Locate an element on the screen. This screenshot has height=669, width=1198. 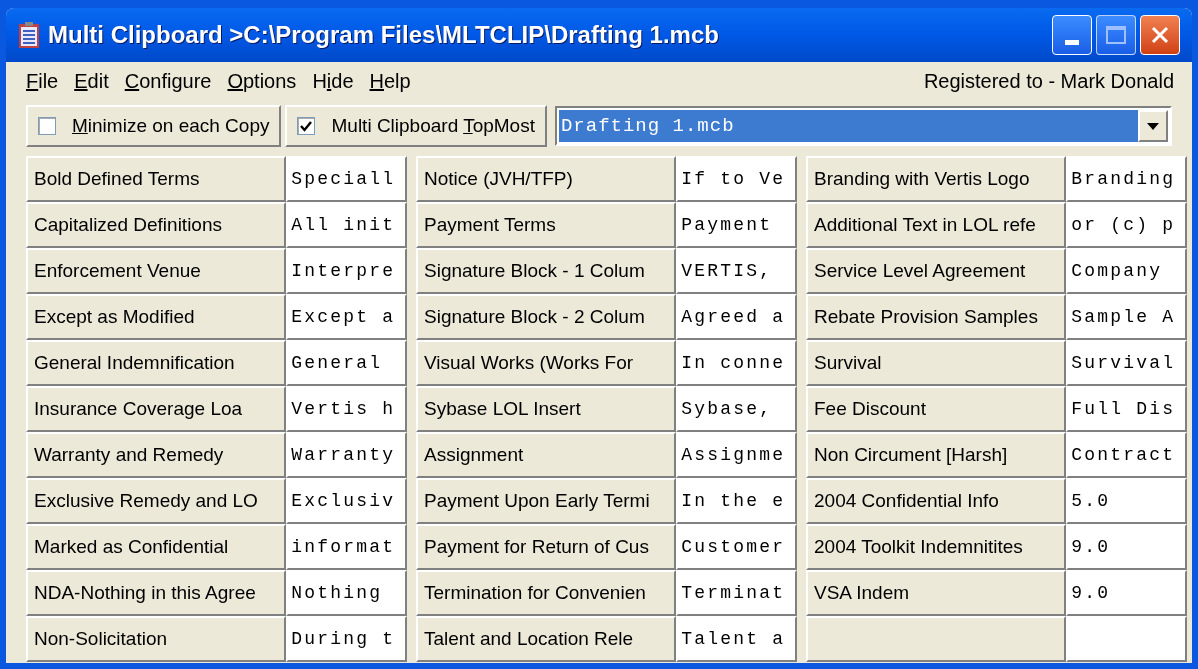
clip-preview-field: VERTIS, is located at coordinates (736, 271).